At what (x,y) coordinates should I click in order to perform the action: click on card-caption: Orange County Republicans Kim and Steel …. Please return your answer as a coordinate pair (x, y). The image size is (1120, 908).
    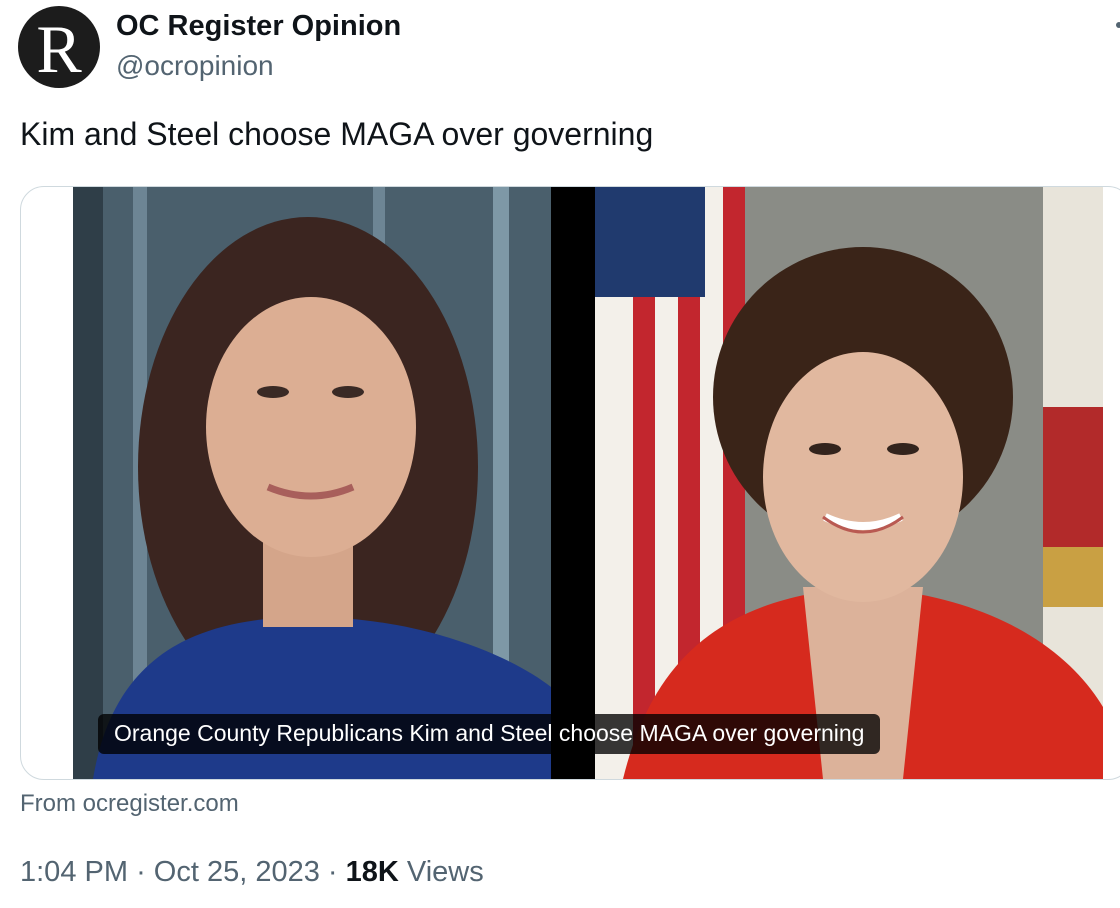
    Looking at the image, I should click on (489, 734).